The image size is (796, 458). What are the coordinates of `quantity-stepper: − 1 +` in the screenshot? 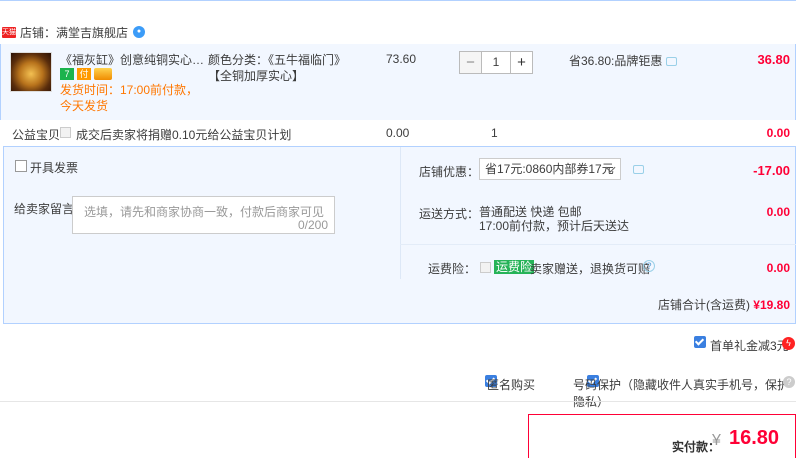 It's located at (496, 62).